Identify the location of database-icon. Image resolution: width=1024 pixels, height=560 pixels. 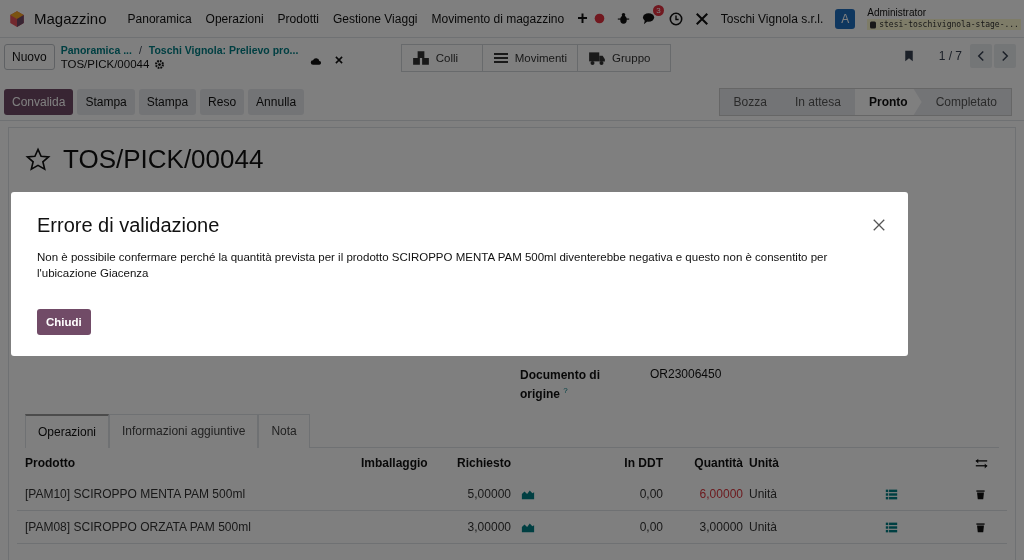
(873, 24).